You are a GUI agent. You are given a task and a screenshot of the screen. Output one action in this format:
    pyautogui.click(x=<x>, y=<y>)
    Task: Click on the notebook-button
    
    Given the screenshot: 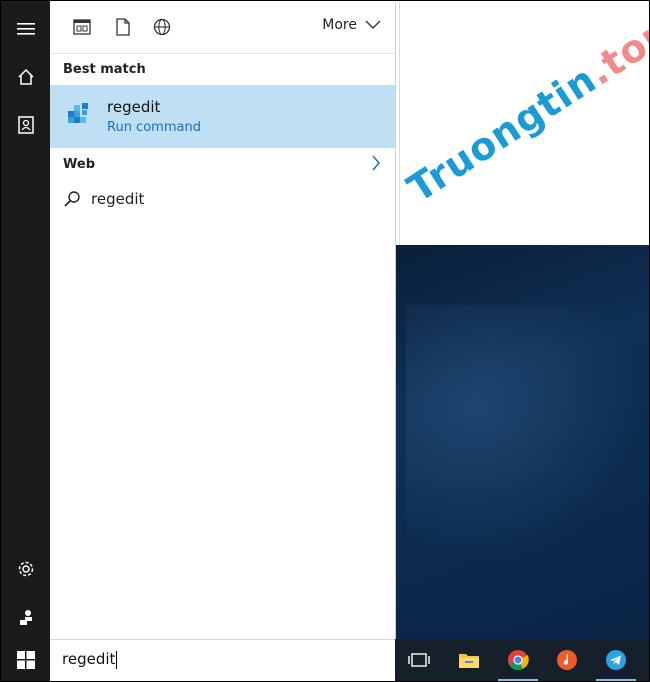 What is the action you would take?
    pyautogui.click(x=25, y=125)
    